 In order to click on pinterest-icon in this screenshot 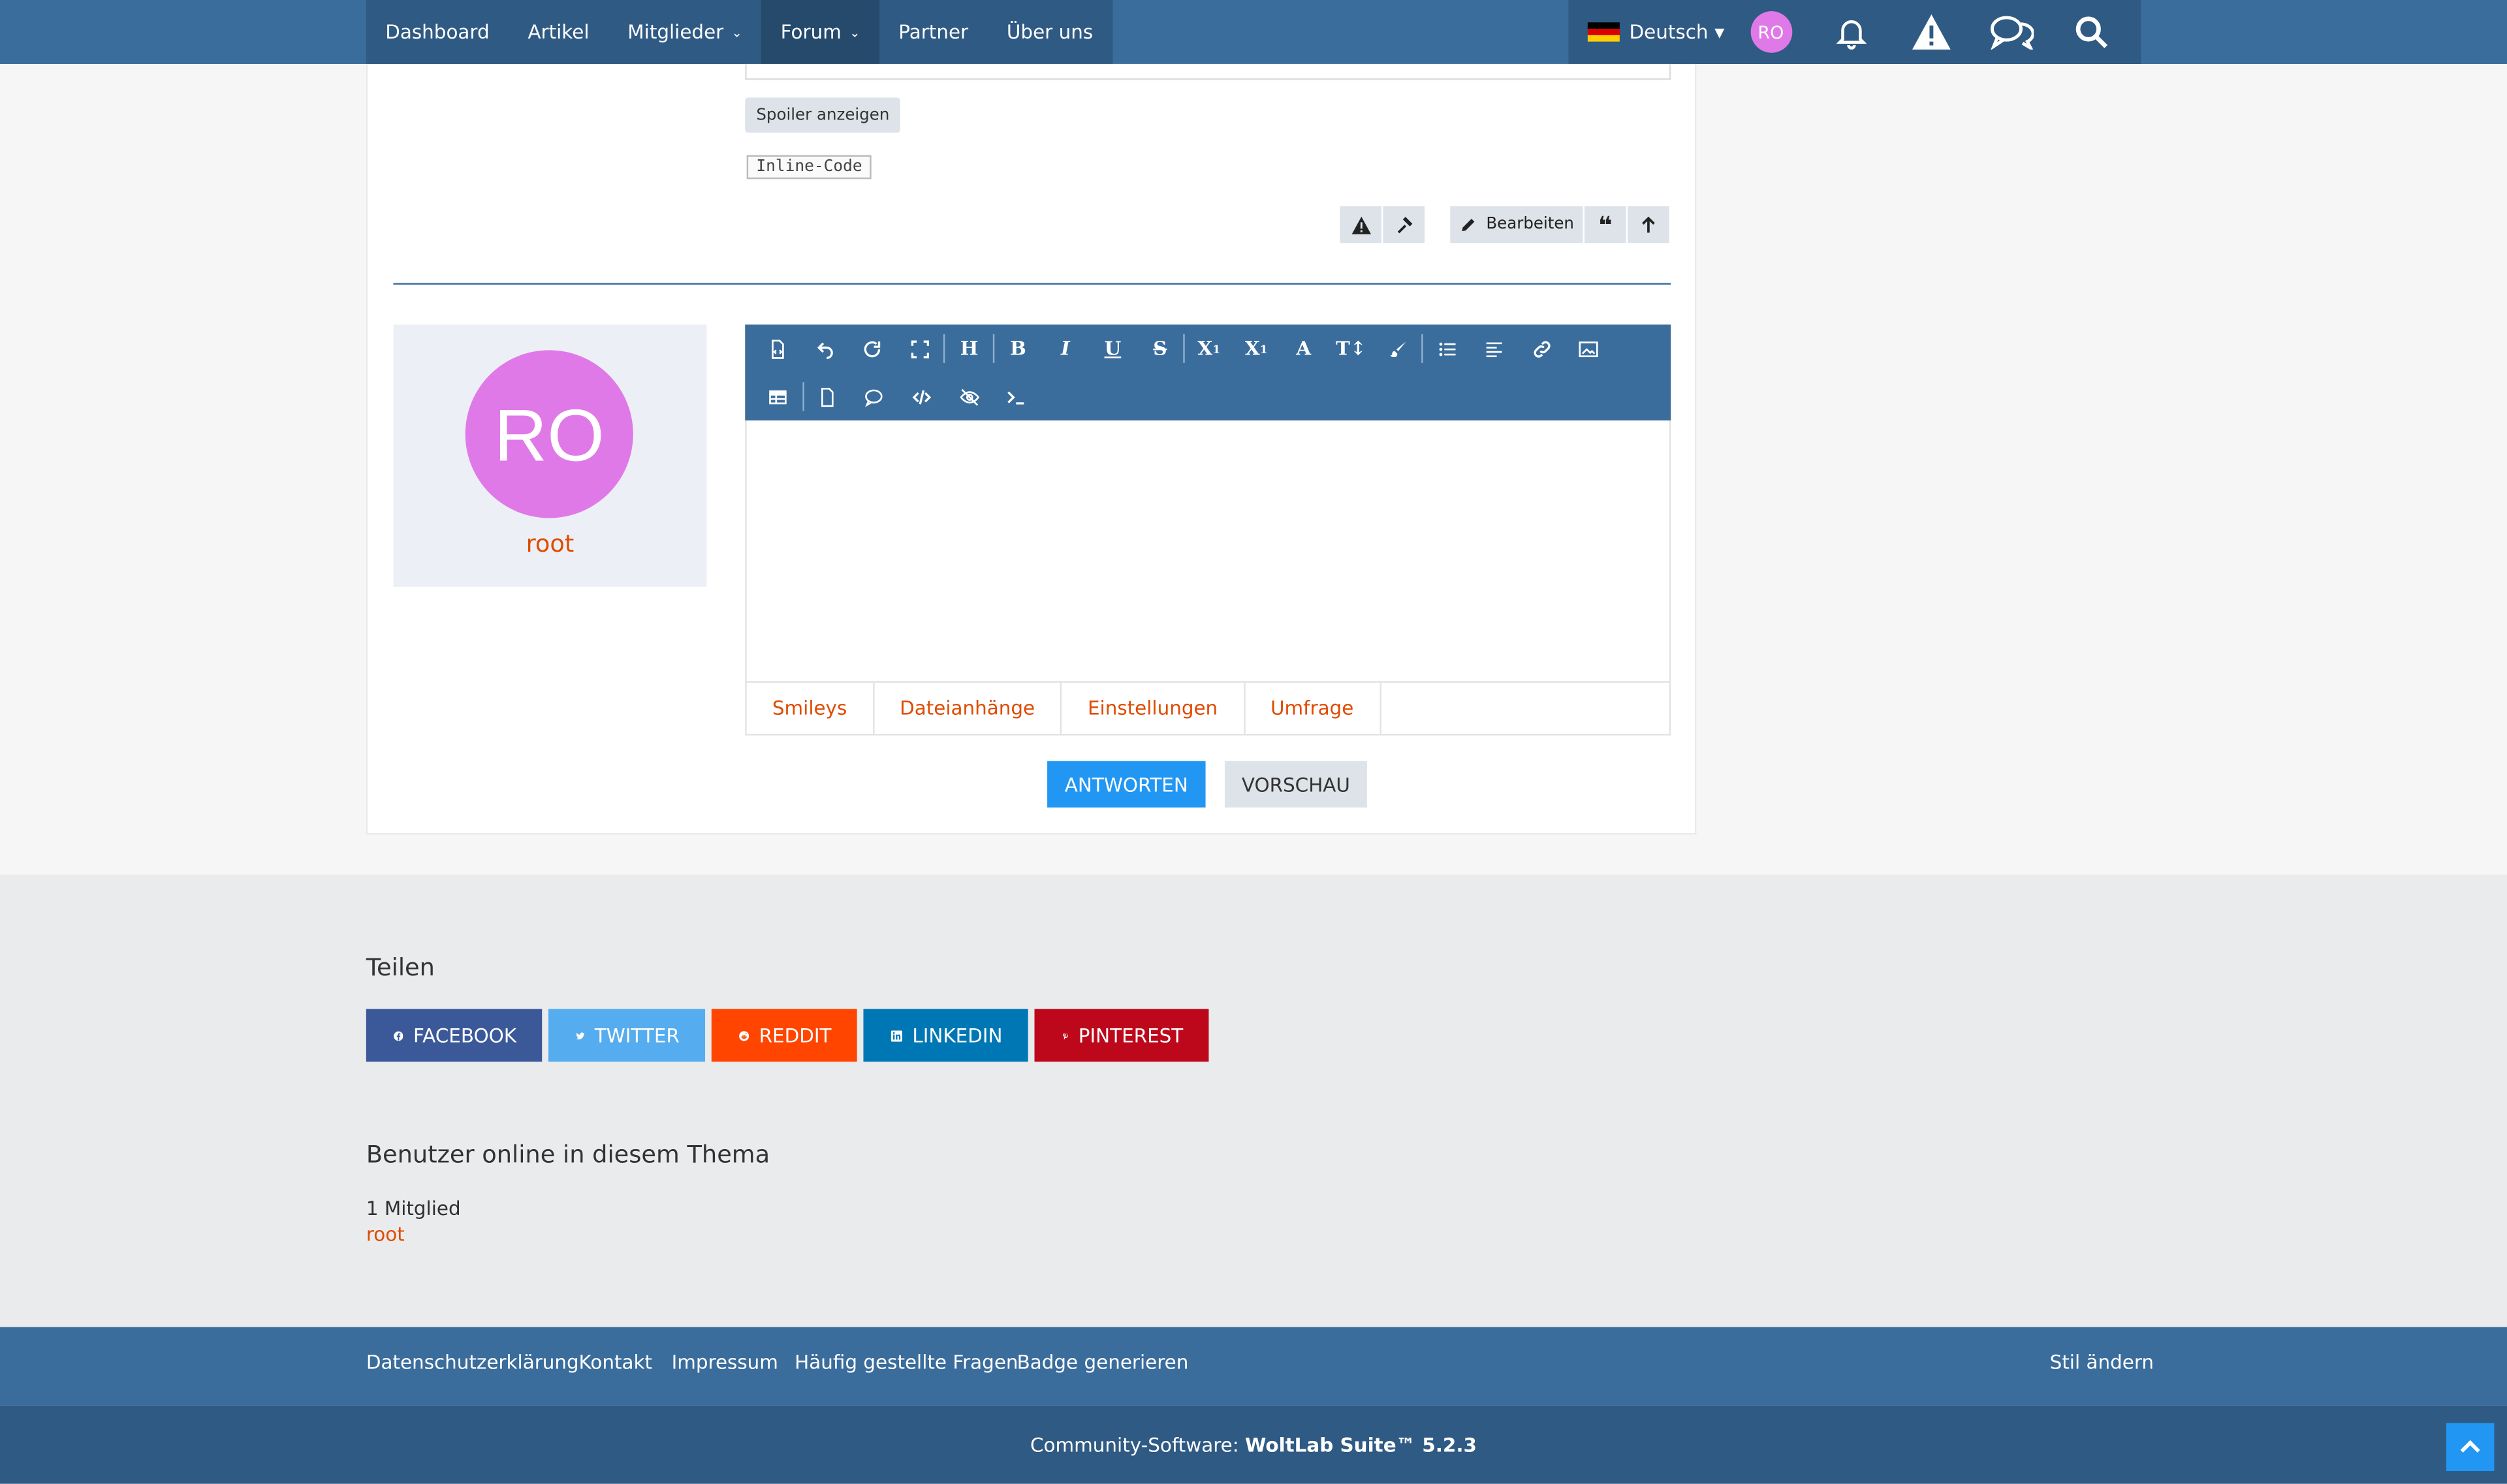, I will do `click(1065, 1035)`.